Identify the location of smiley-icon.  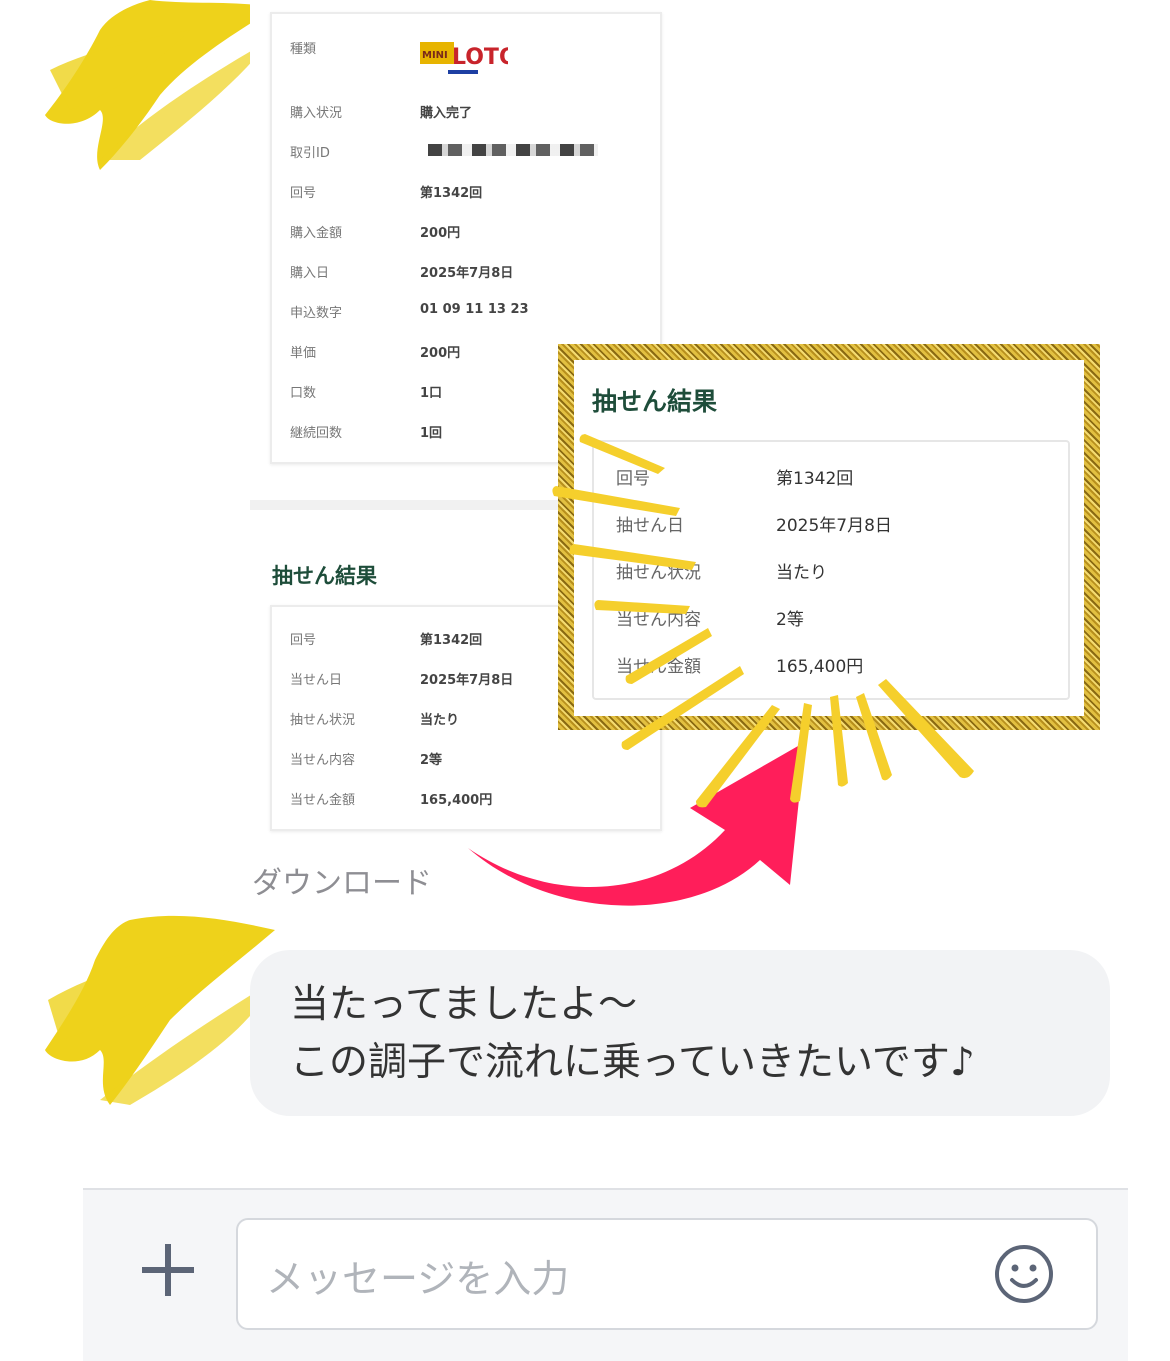
(1024, 1274).